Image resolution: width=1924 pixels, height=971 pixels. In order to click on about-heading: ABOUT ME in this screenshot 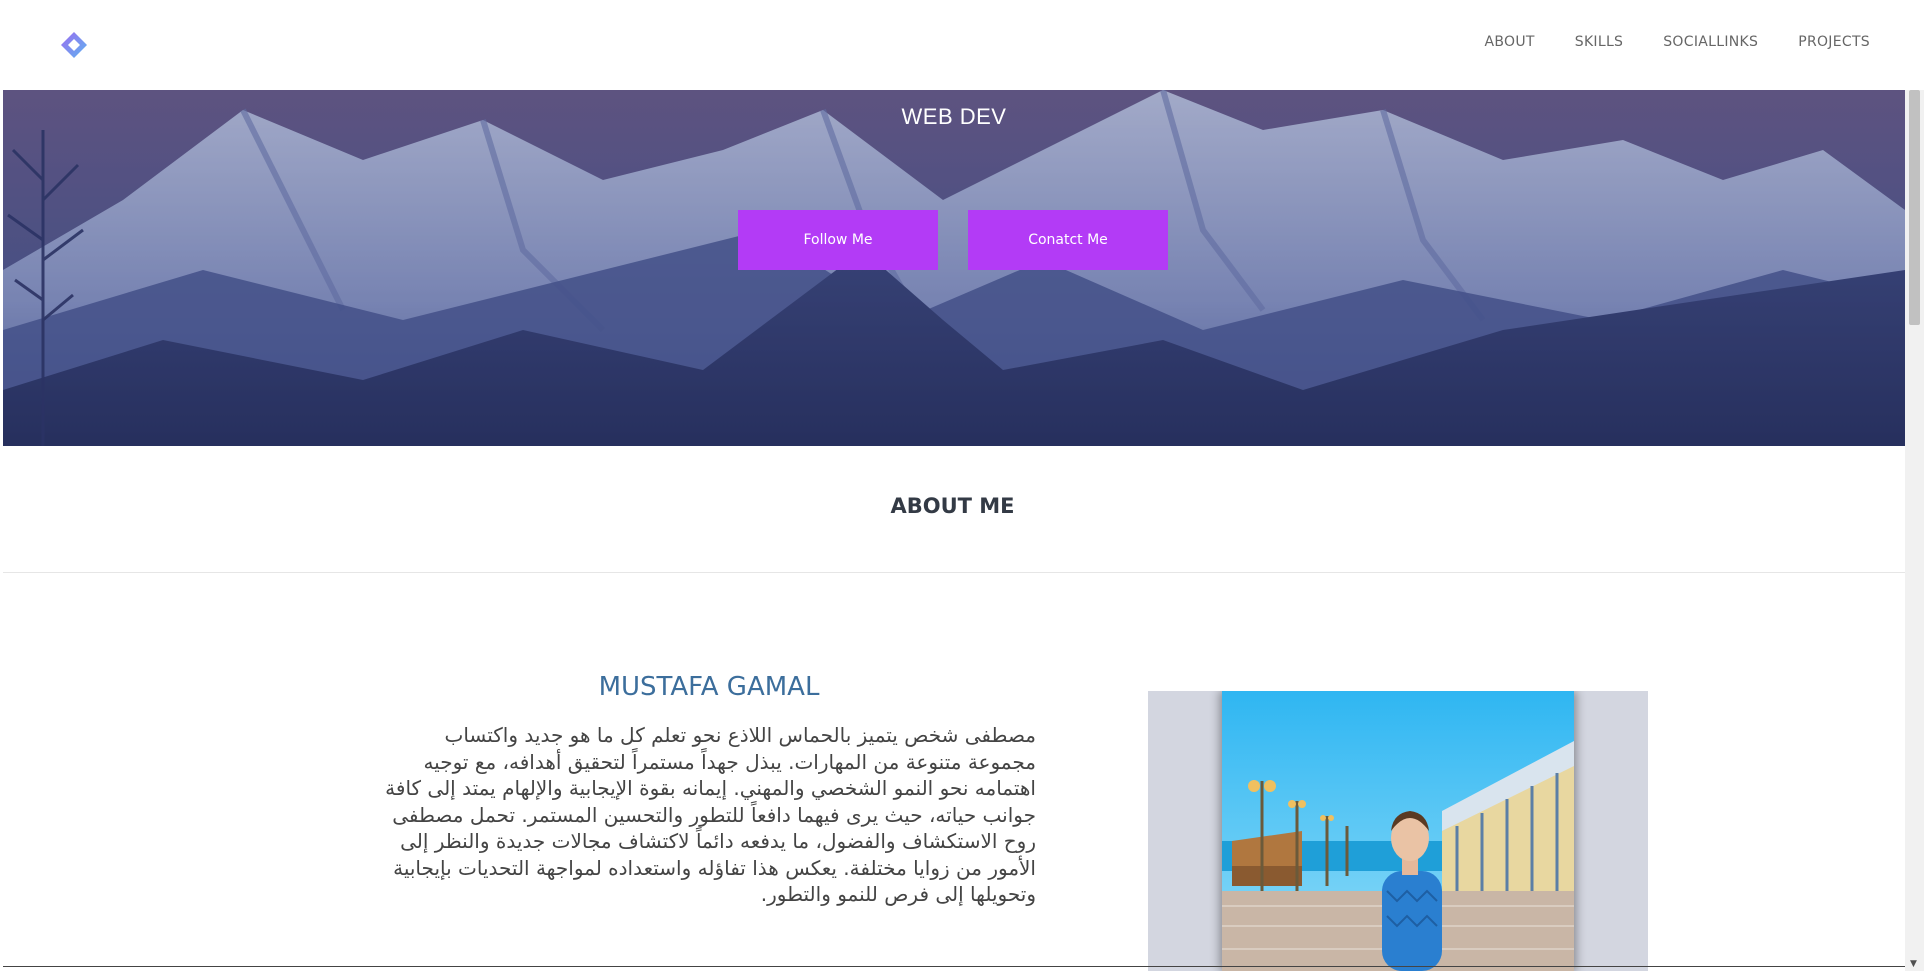, I will do `click(952, 506)`.